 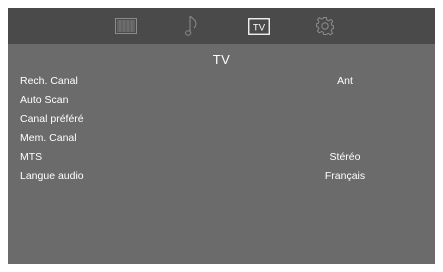 I want to click on menu-item-audio-language: Langue audio Français, so click(x=221, y=176).